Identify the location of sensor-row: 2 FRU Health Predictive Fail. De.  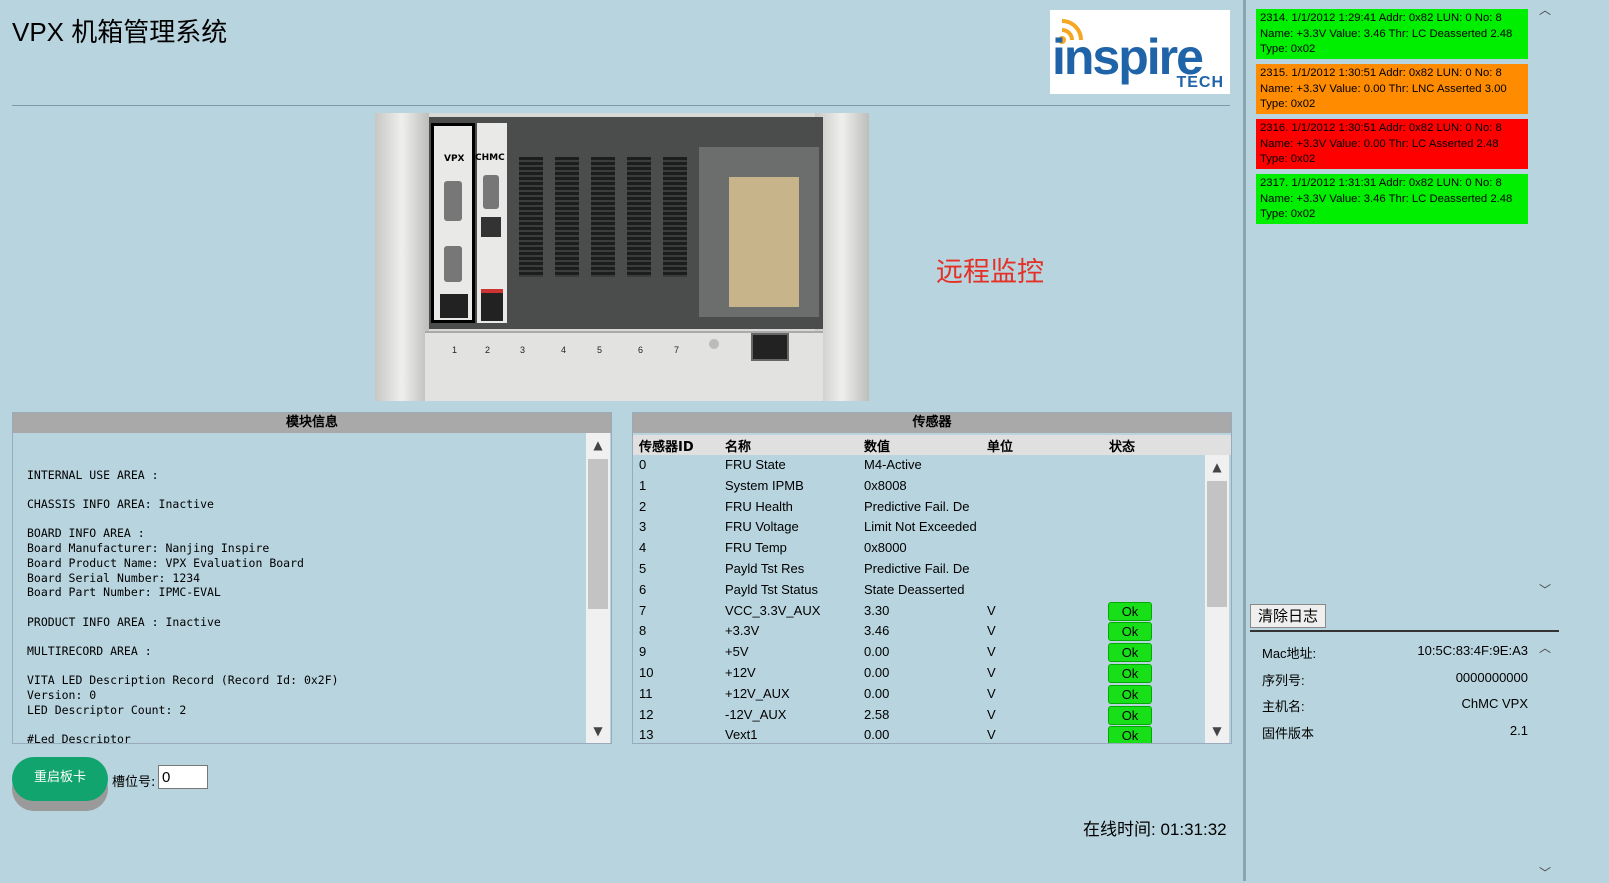
(918, 507).